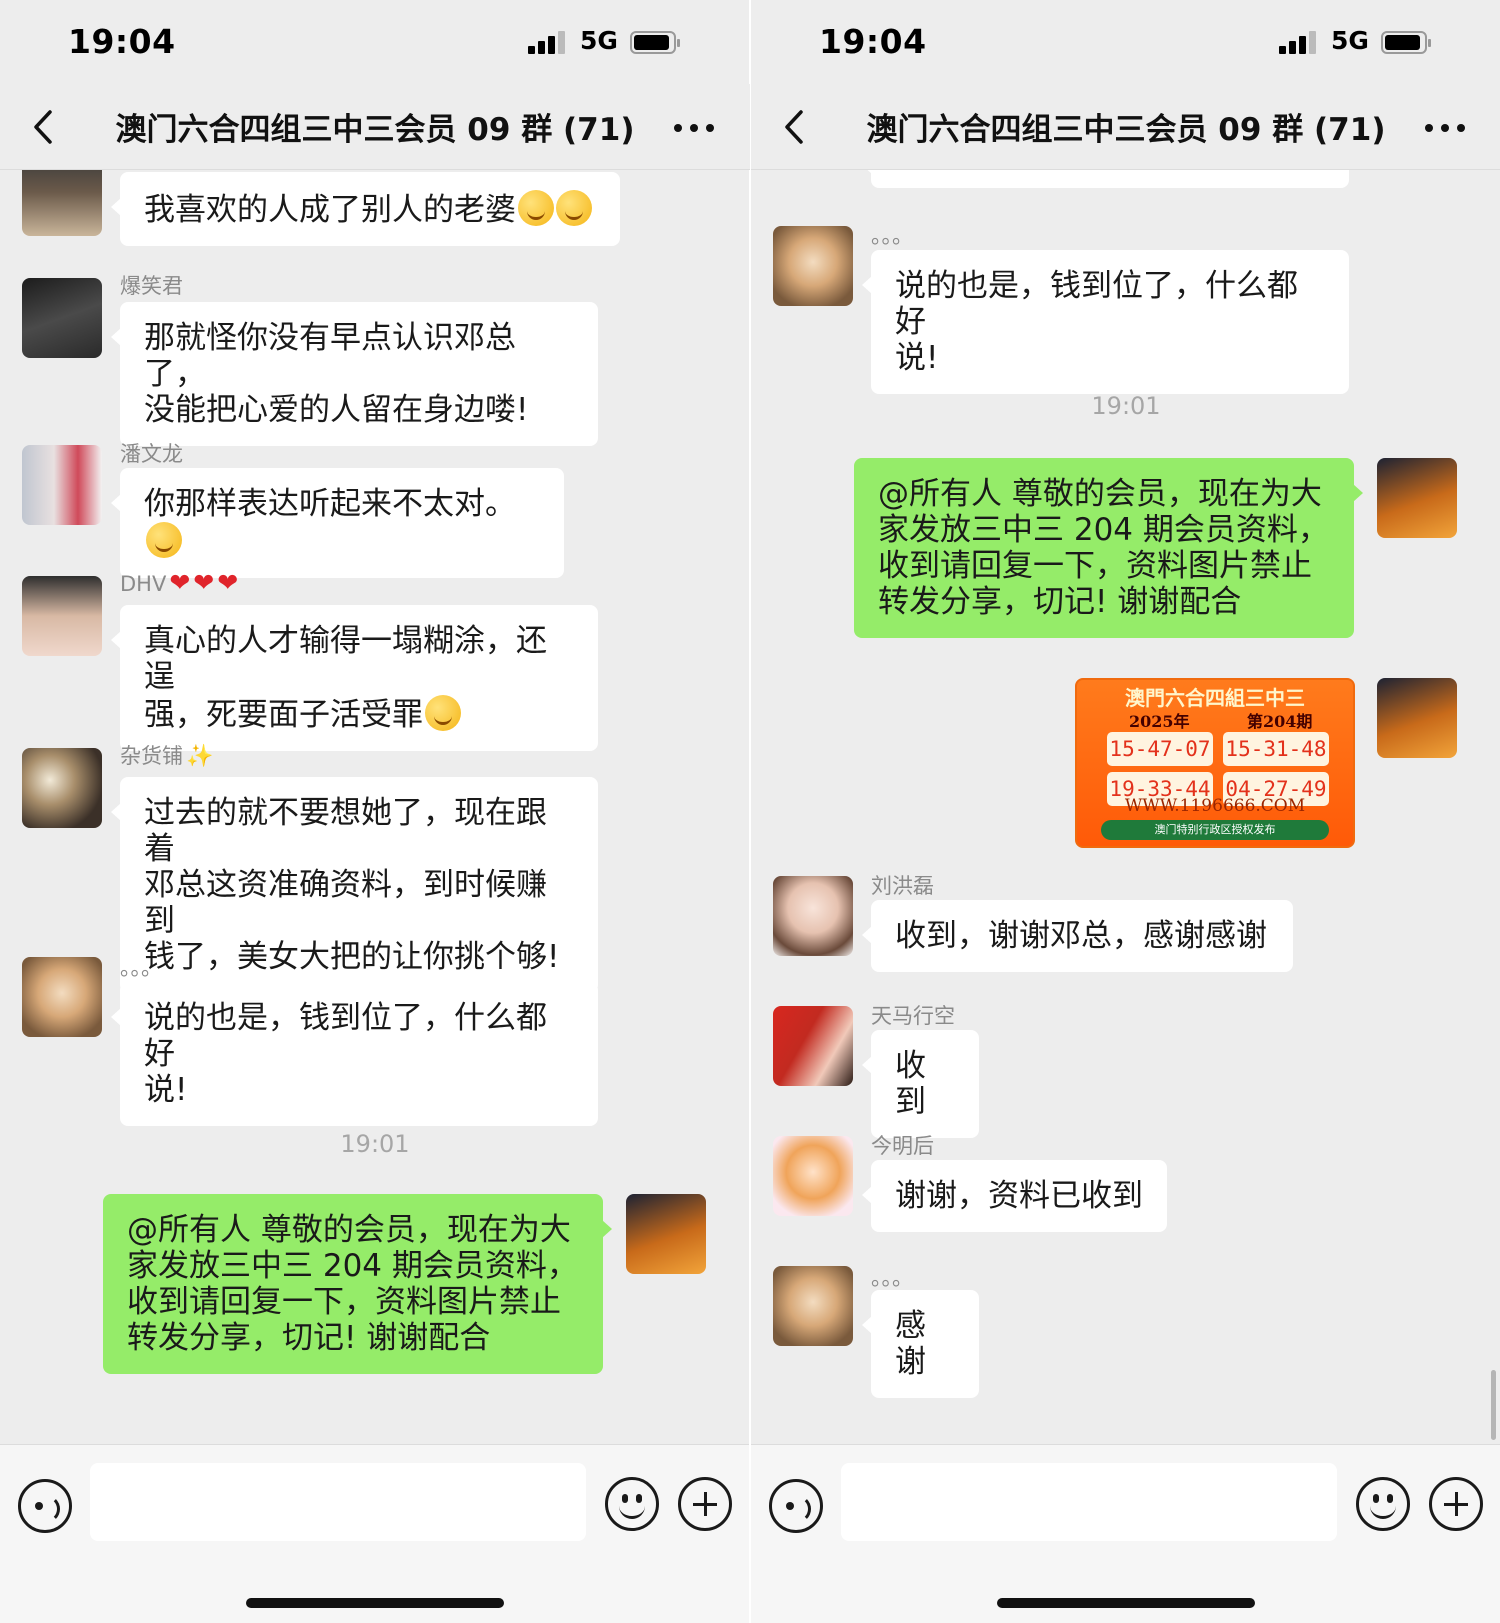  What do you see at coordinates (902, 1146) in the screenshot?
I see `sender-name: 今明后` at bounding box center [902, 1146].